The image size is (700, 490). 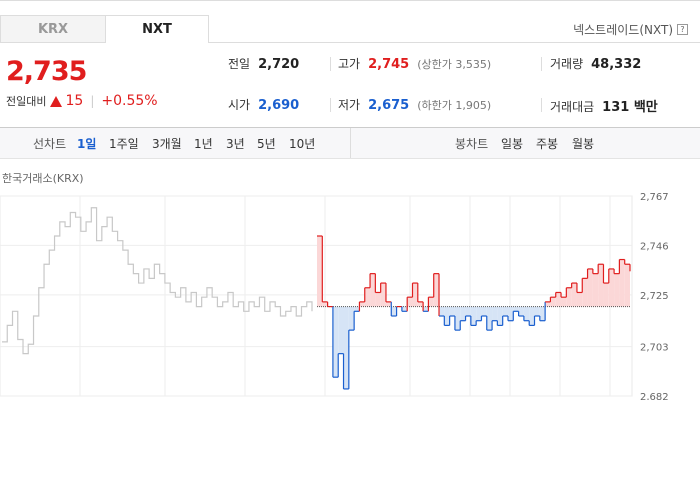 I want to click on period-daily: 일봉, so click(x=512, y=143).